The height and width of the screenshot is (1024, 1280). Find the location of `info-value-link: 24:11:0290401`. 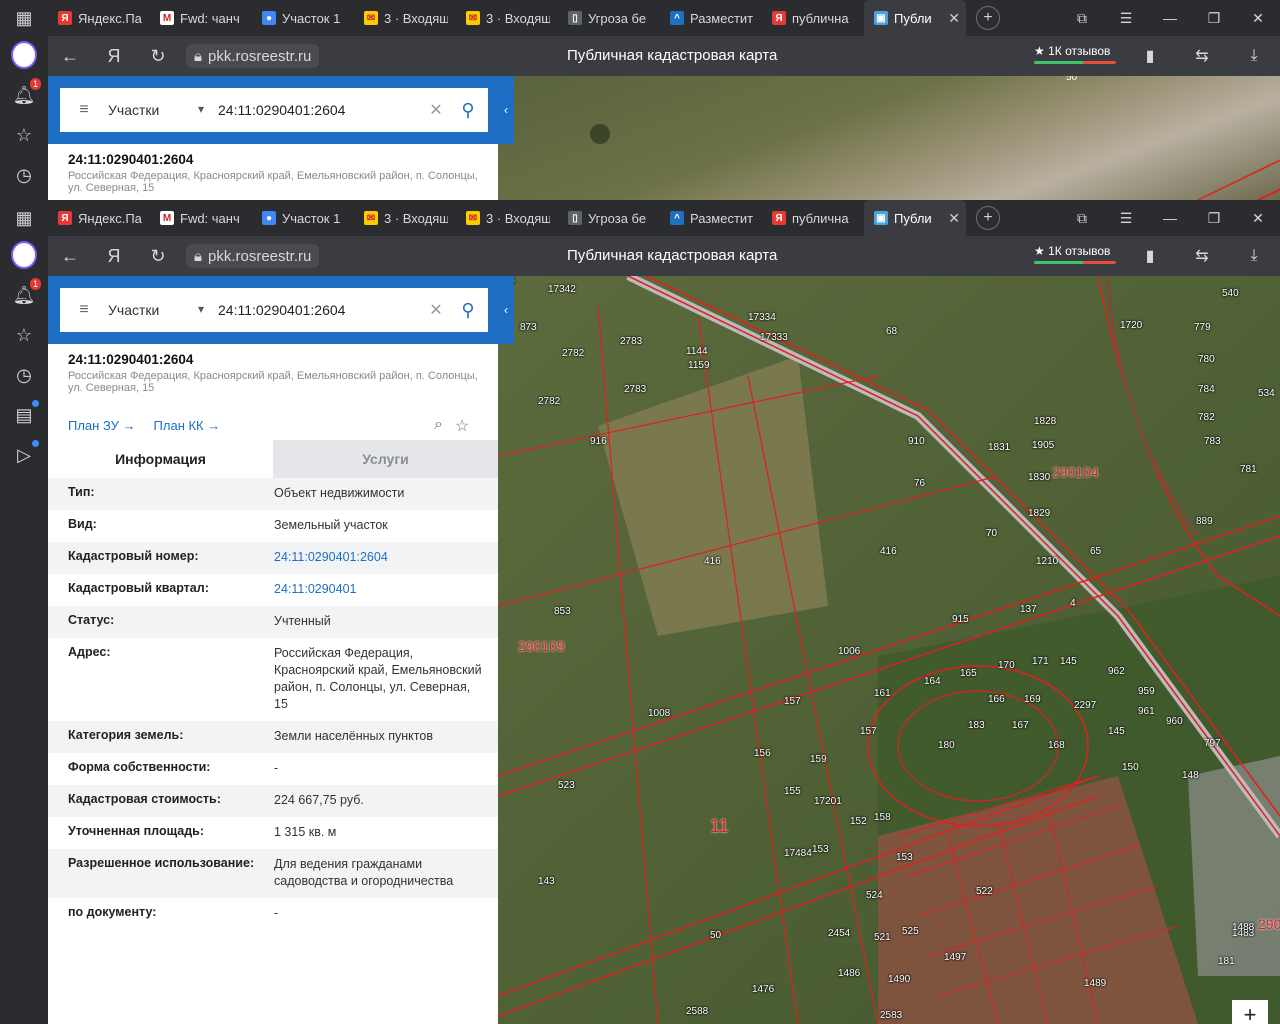

info-value-link: 24:11:0290401 is located at coordinates (379, 589).